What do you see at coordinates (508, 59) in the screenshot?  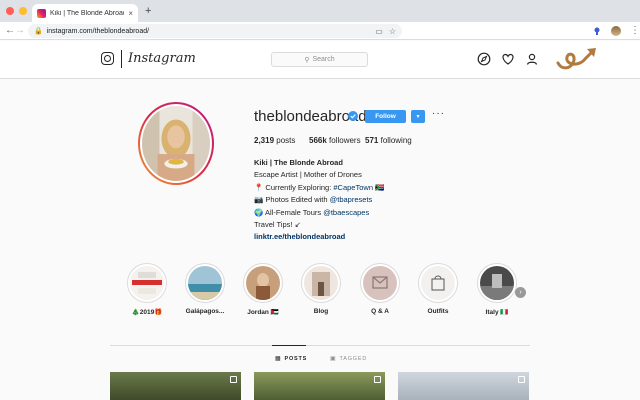 I see `heart-icon` at bounding box center [508, 59].